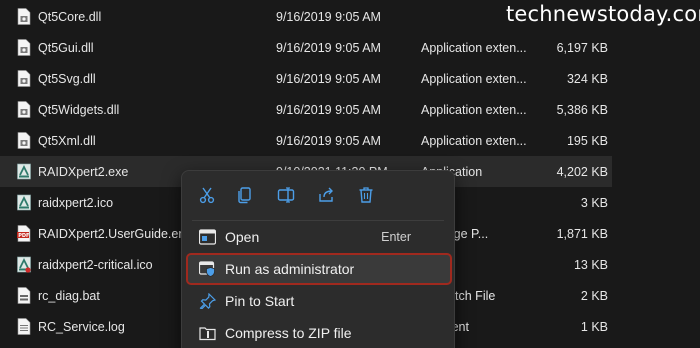  I want to click on file-name: RAIDXpert2.UserGuide.enu., so click(117, 233).